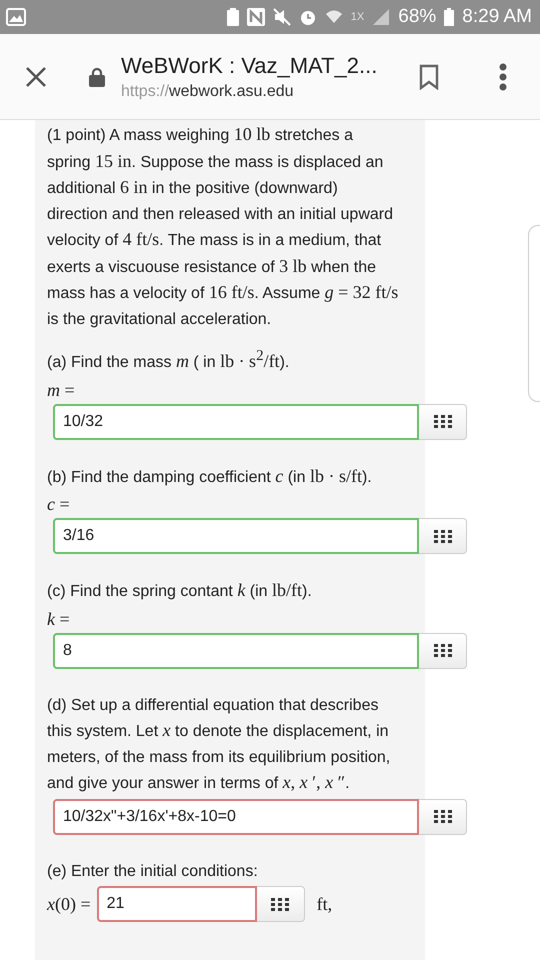 The height and width of the screenshot is (960, 540). Describe the element at coordinates (16, 17) in the screenshot. I see `image-icon` at that location.